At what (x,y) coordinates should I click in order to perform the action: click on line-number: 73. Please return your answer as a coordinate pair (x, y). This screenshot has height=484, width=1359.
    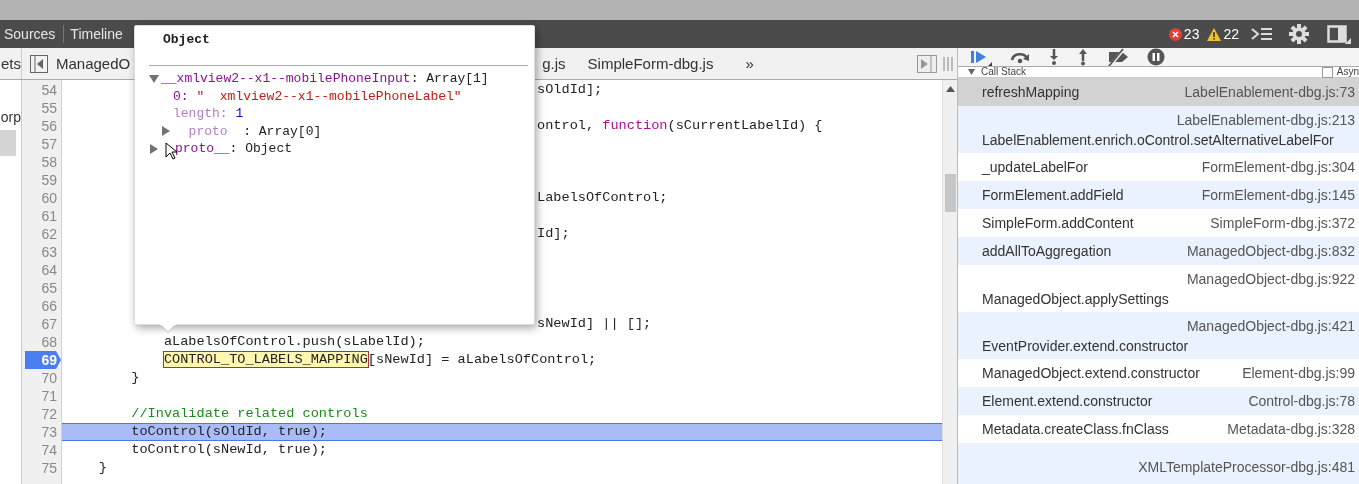
    Looking at the image, I should click on (49, 432).